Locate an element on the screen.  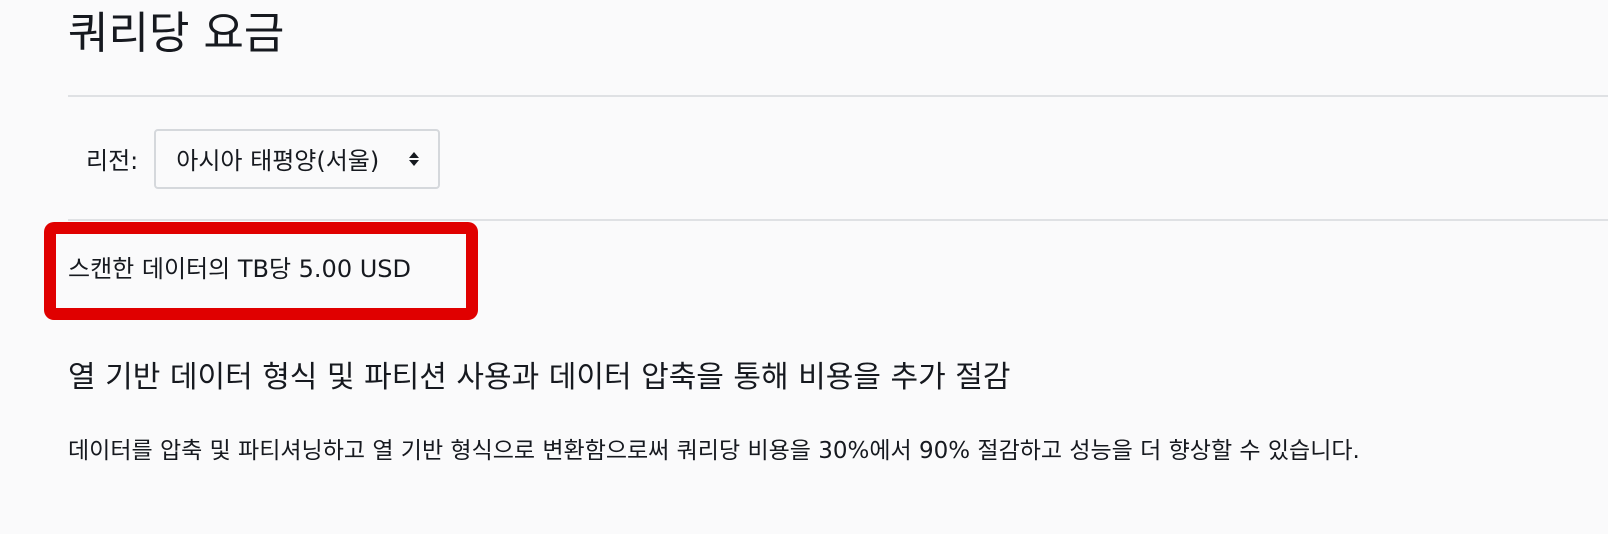
region-select: 아시아 태평양(서울) is located at coordinates (297, 158).